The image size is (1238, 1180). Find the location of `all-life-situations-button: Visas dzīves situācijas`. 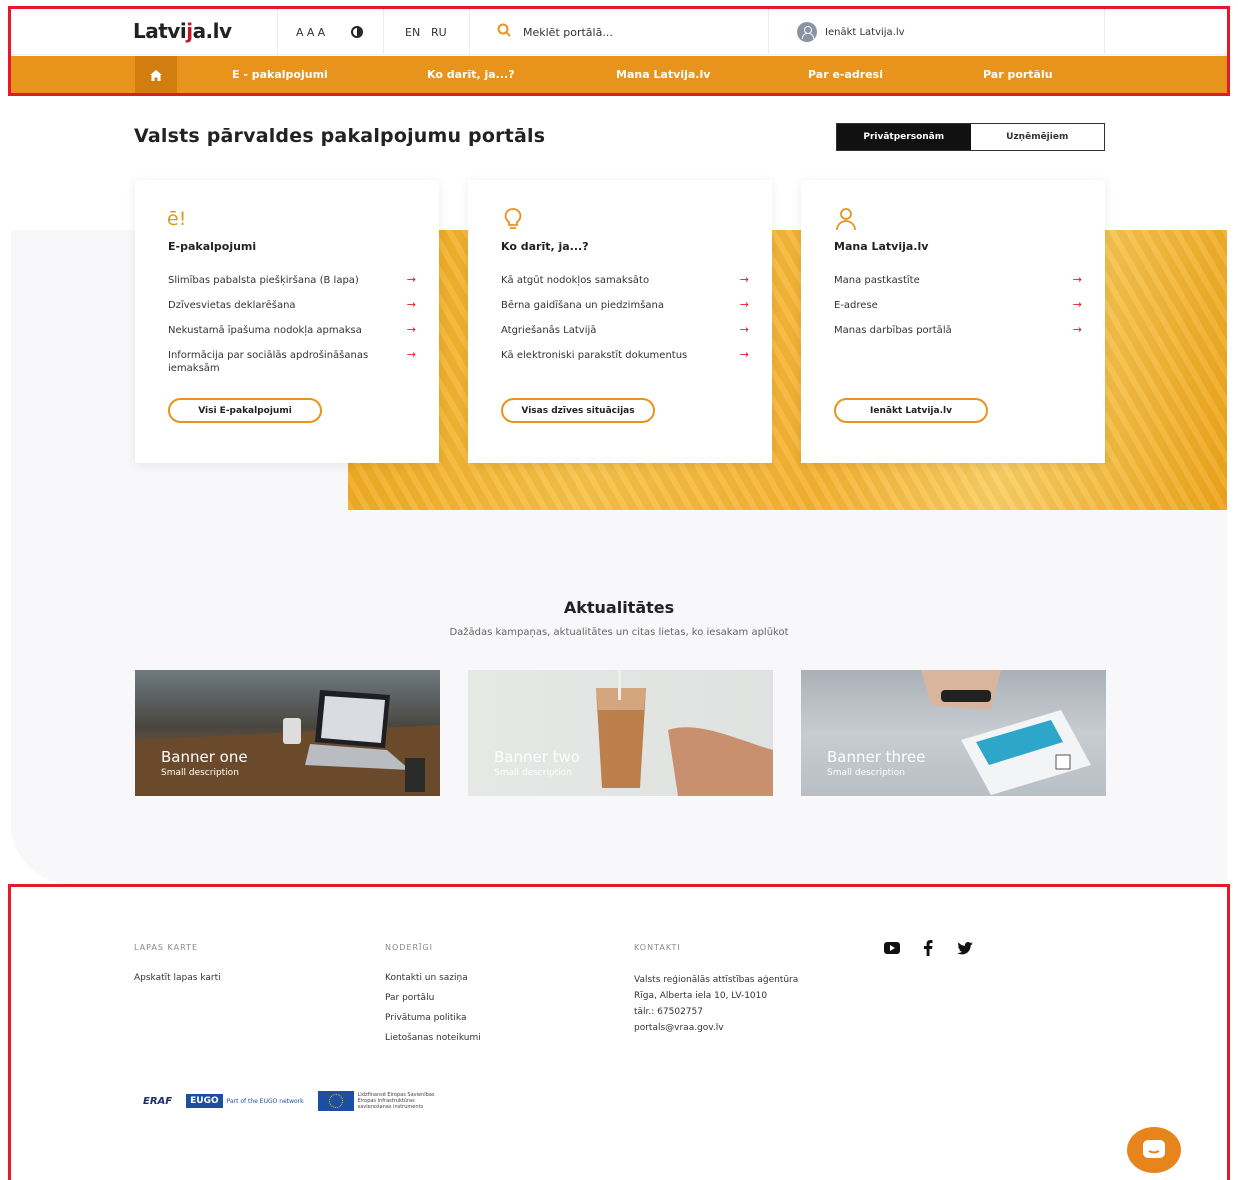

all-life-situations-button: Visas dzīves situācijas is located at coordinates (578, 410).